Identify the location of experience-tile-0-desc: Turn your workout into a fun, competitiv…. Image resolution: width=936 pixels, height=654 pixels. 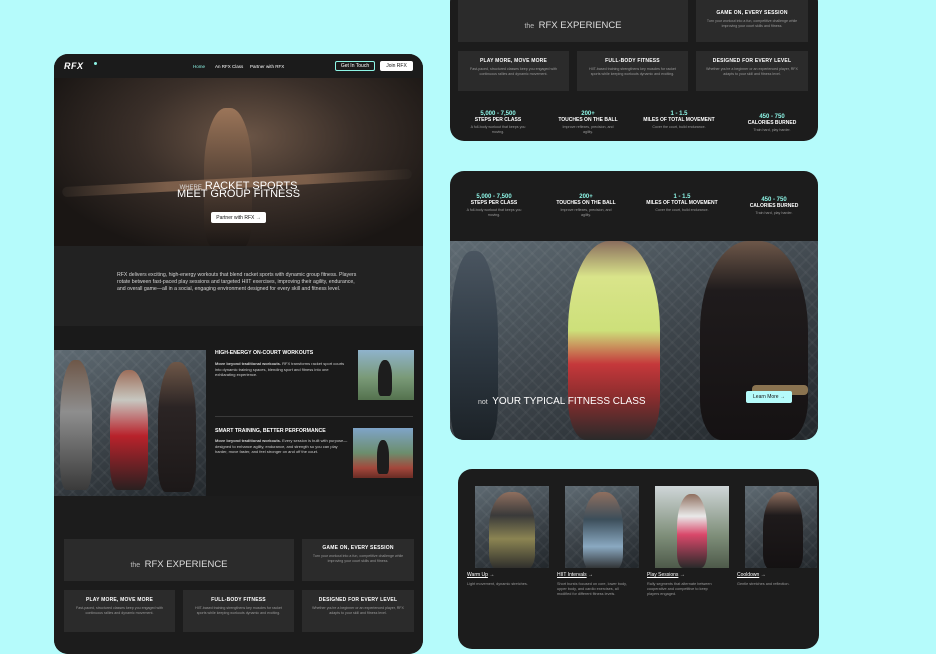
(358, 558).